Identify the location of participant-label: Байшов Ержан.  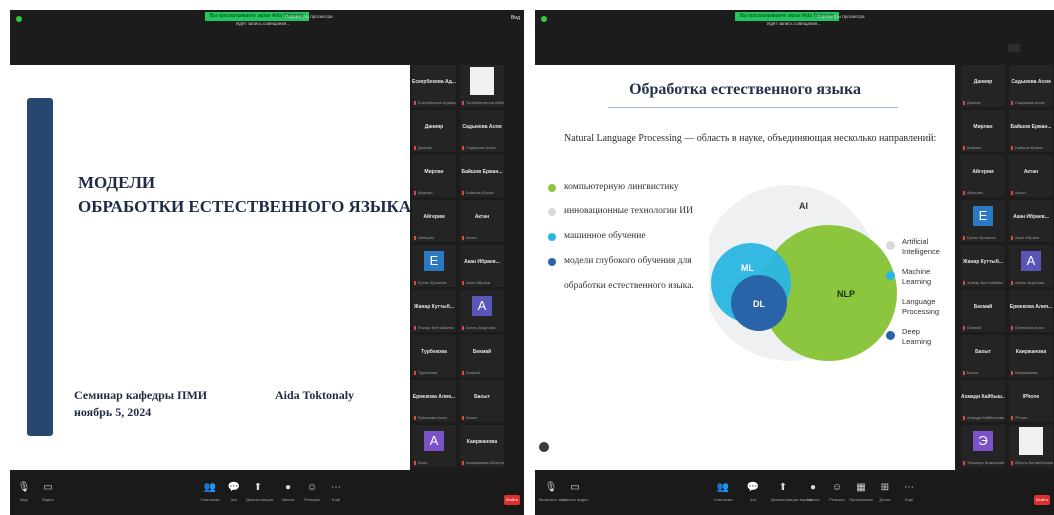
(483, 192).